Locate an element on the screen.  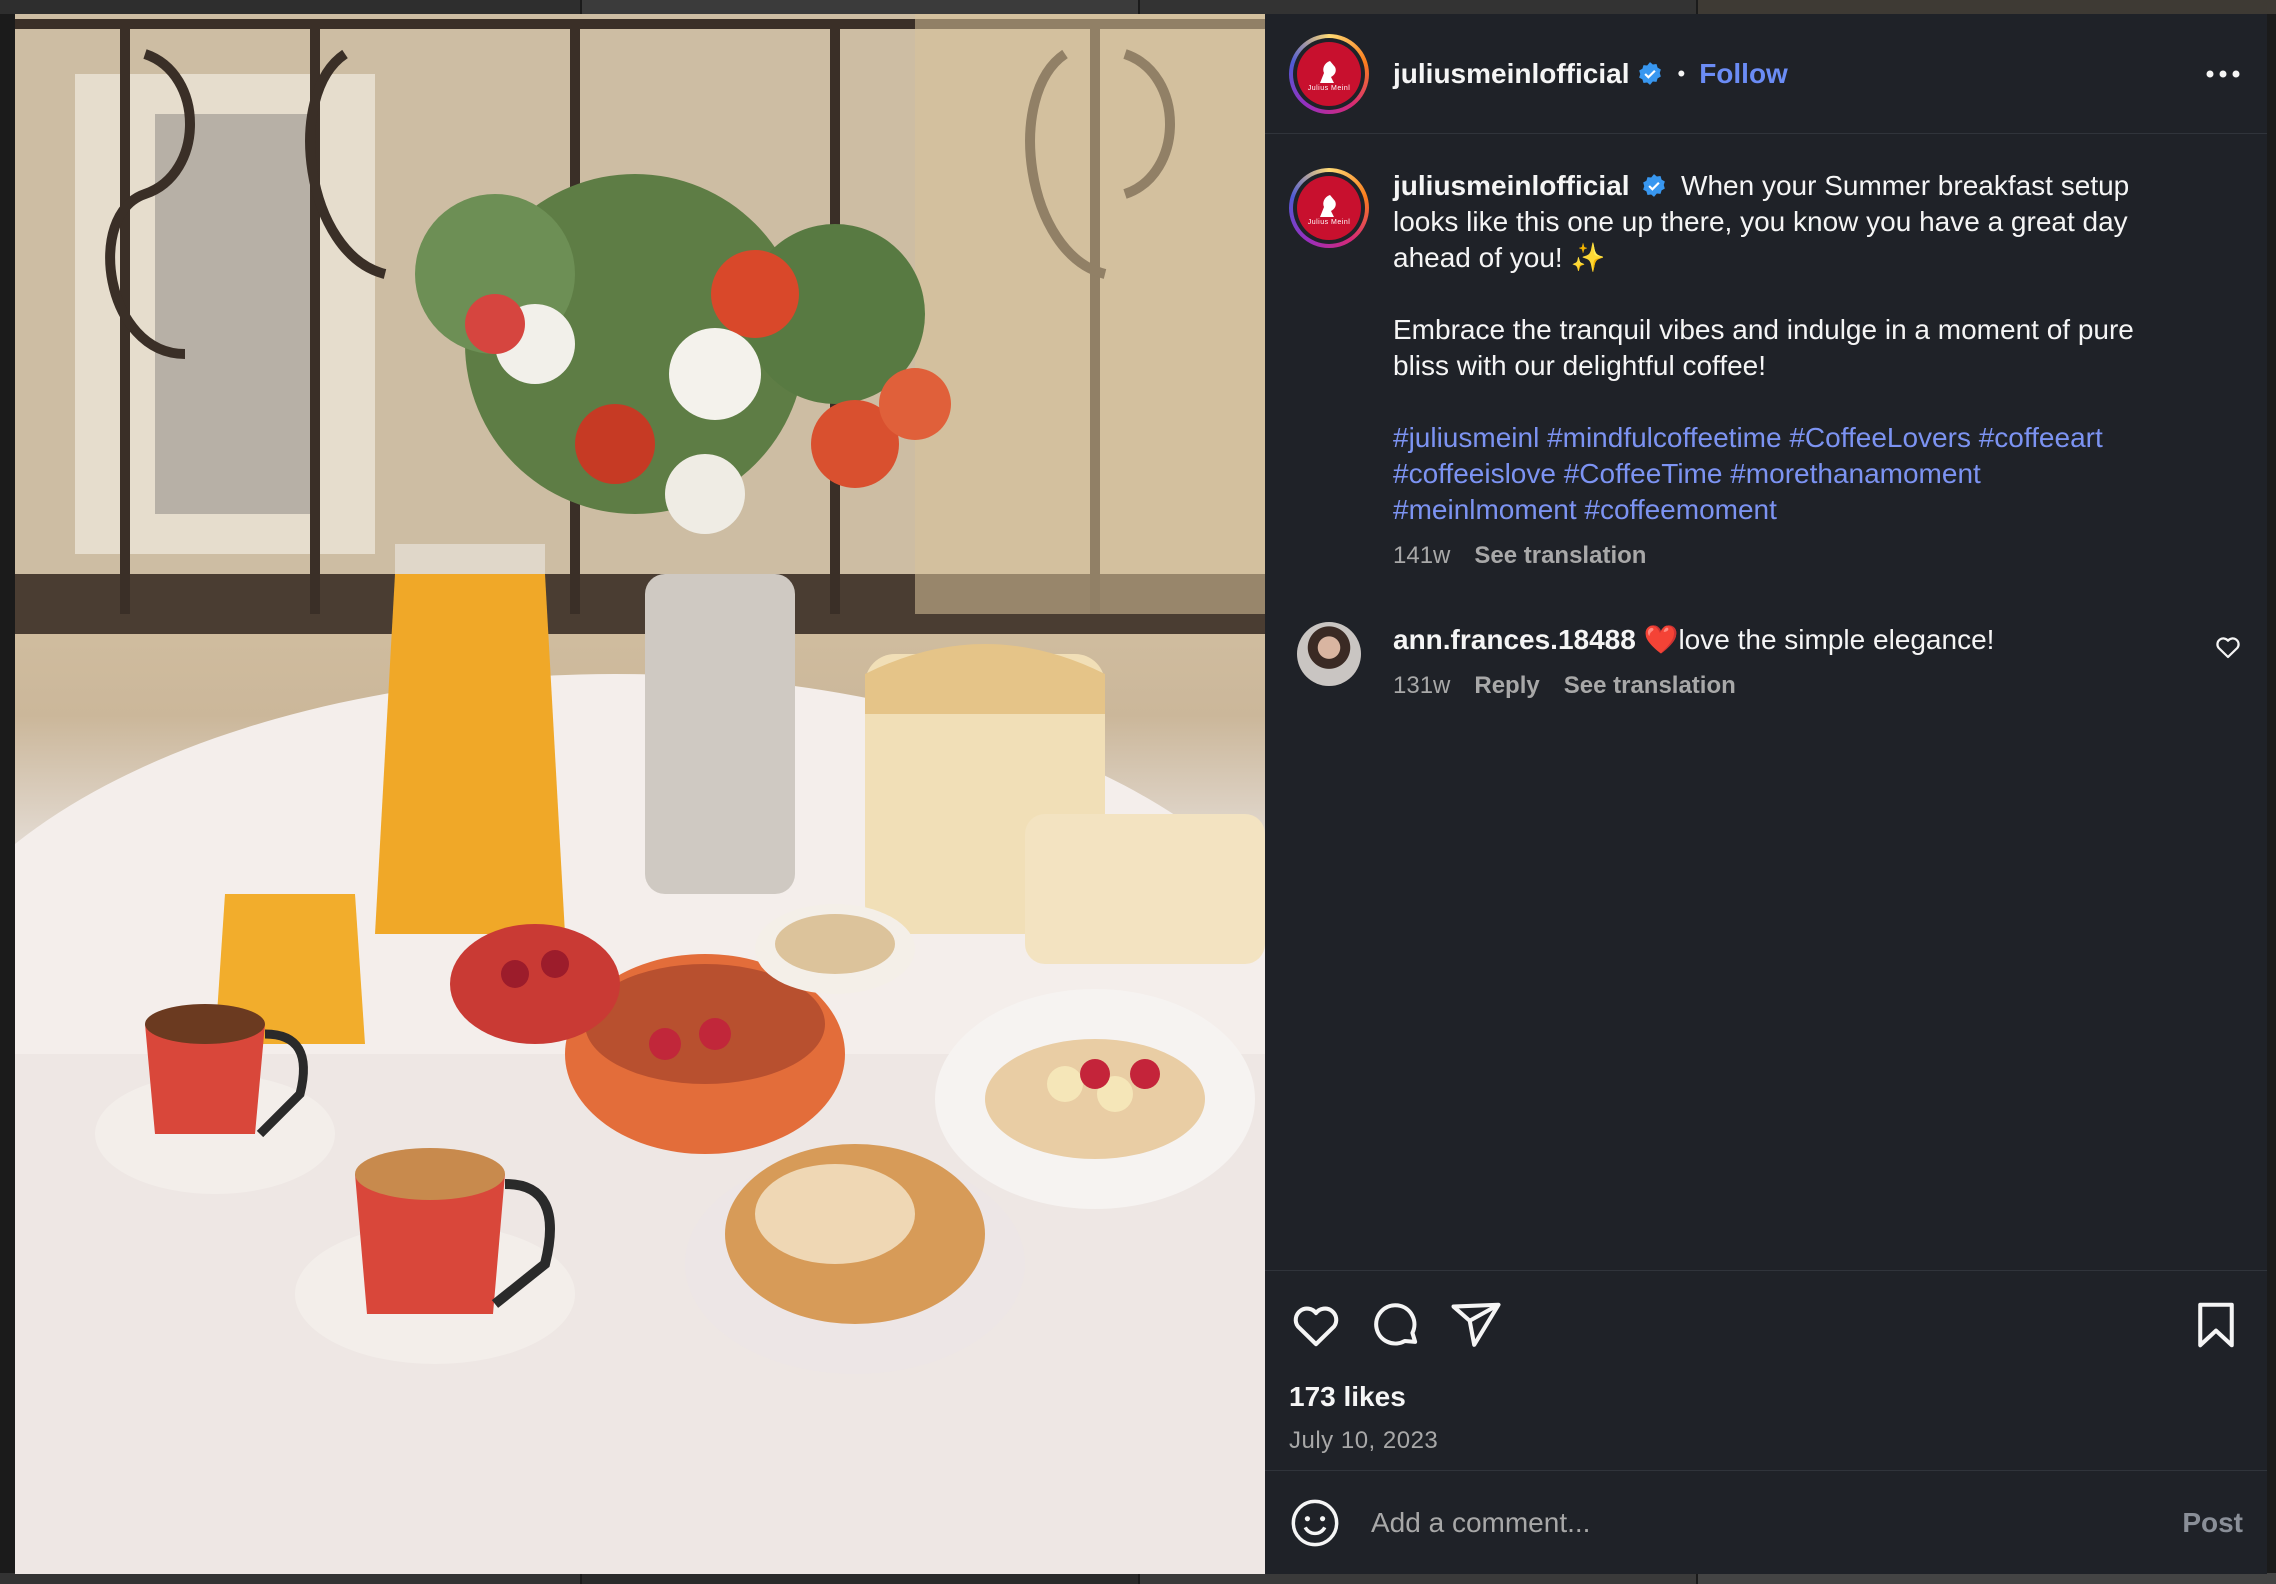
hashtag-line: #meinlmoment #coffeemoment is located at coordinates (1793, 510).